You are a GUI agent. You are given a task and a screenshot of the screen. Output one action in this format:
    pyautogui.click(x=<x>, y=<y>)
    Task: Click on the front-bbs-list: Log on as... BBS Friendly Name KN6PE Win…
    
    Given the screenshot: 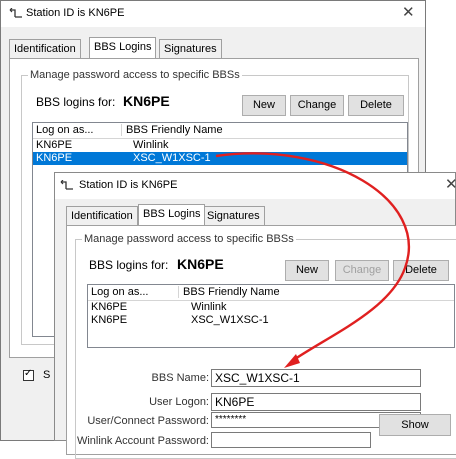 What is the action you would take?
    pyautogui.click(x=271, y=316)
    